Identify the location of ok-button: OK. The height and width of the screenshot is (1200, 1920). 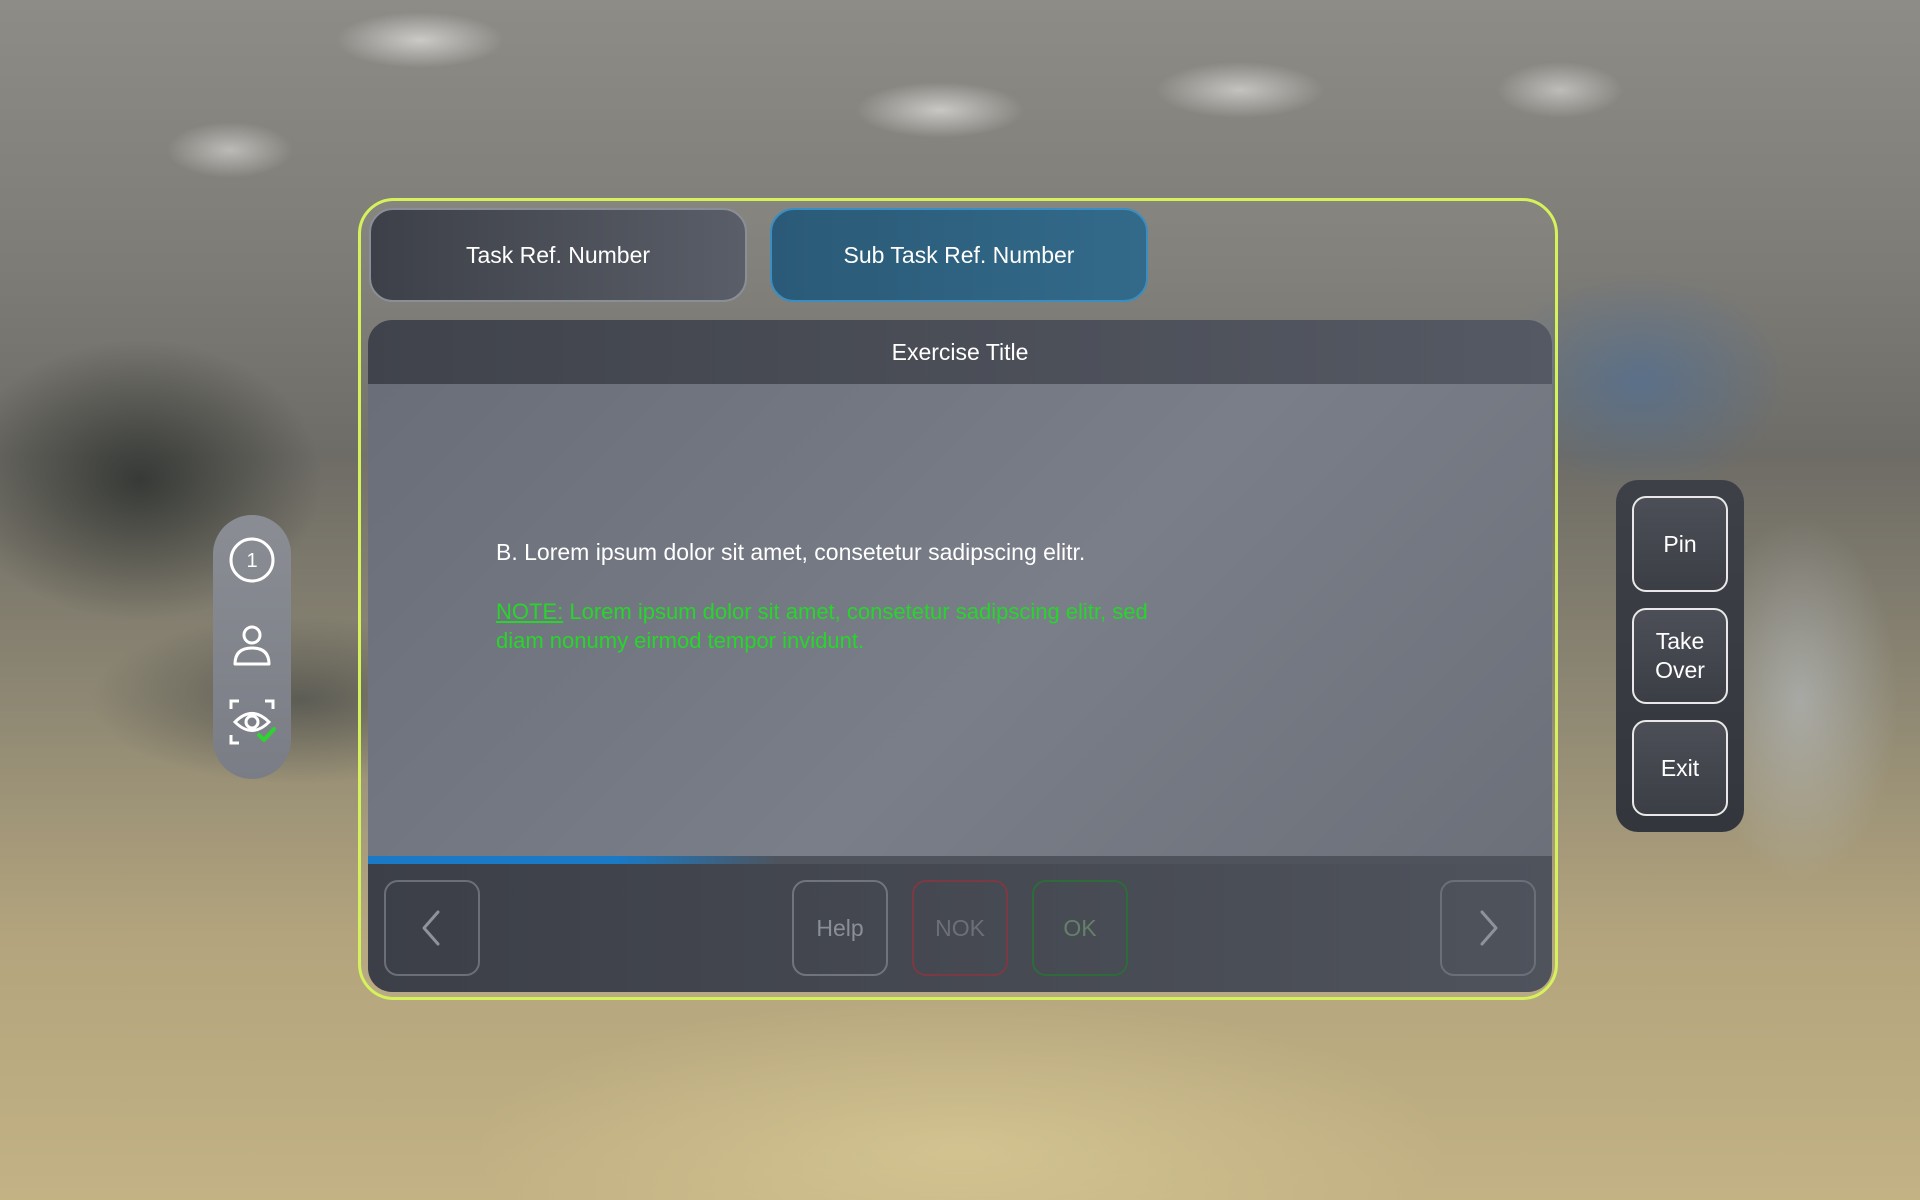
(1080, 928).